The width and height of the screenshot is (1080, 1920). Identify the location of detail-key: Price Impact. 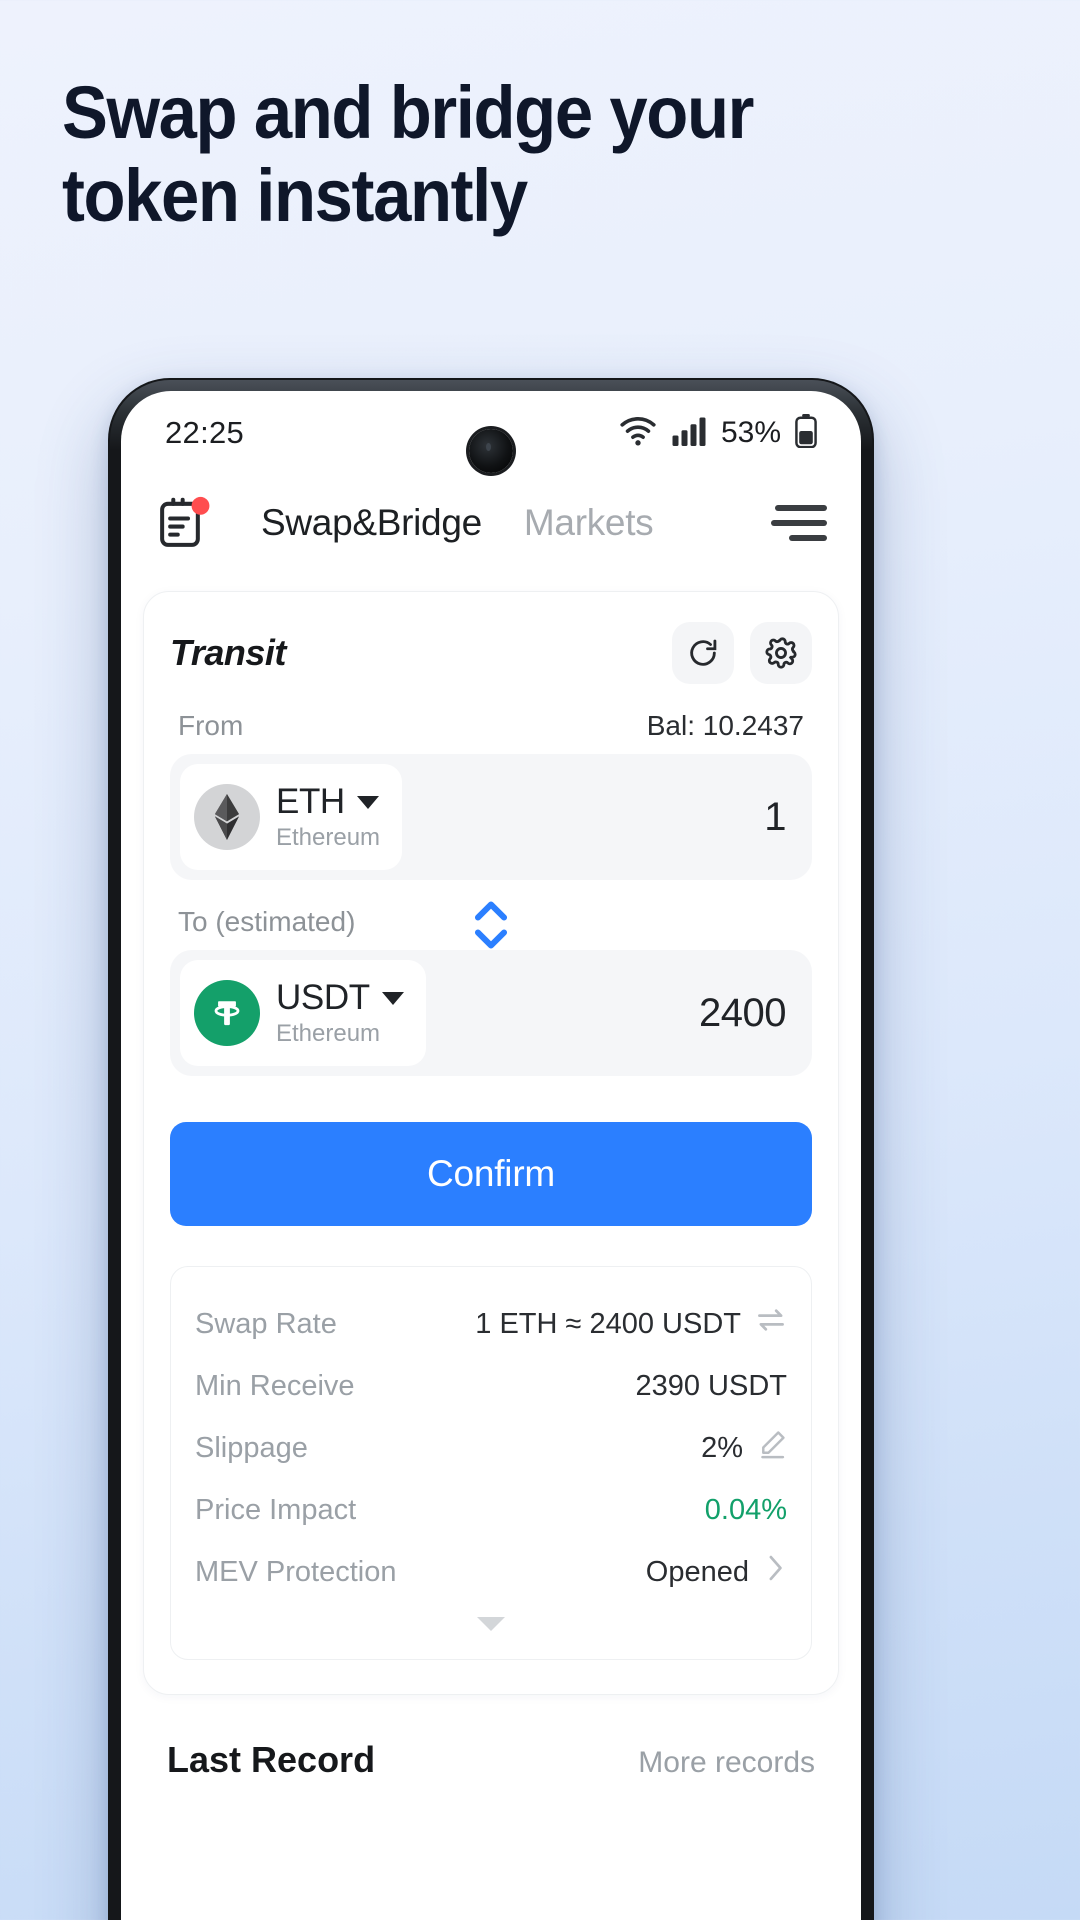
(276, 1509).